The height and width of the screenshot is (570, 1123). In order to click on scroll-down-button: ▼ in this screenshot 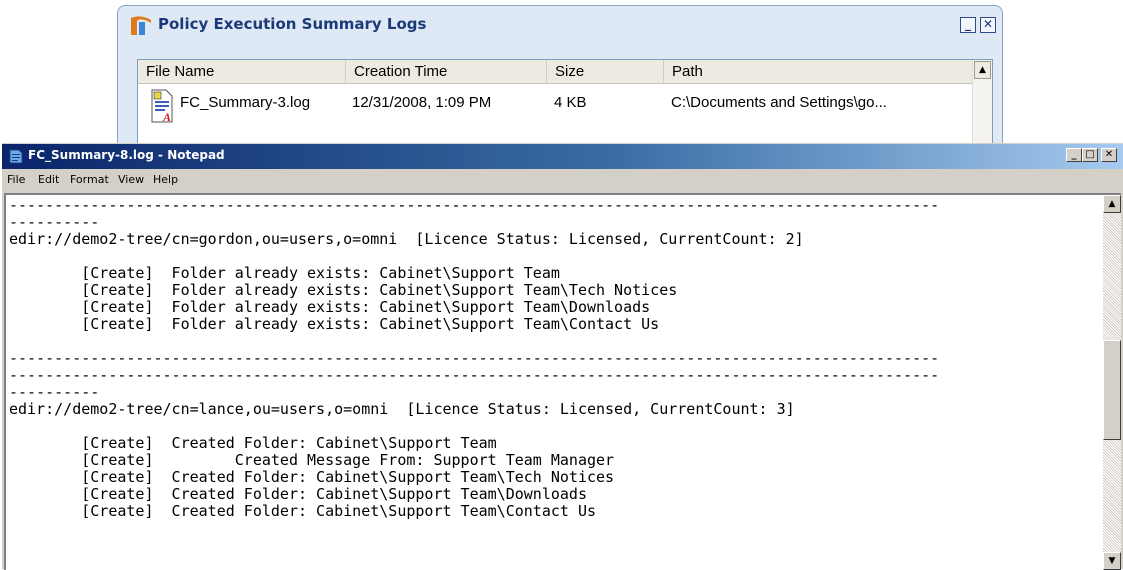, I will do `click(1112, 561)`.